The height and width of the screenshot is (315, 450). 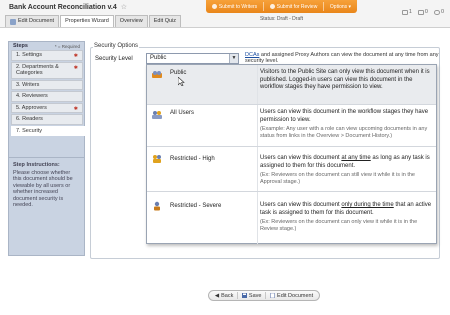 I want to click on security-level-label: Security Level, so click(x=114, y=59).